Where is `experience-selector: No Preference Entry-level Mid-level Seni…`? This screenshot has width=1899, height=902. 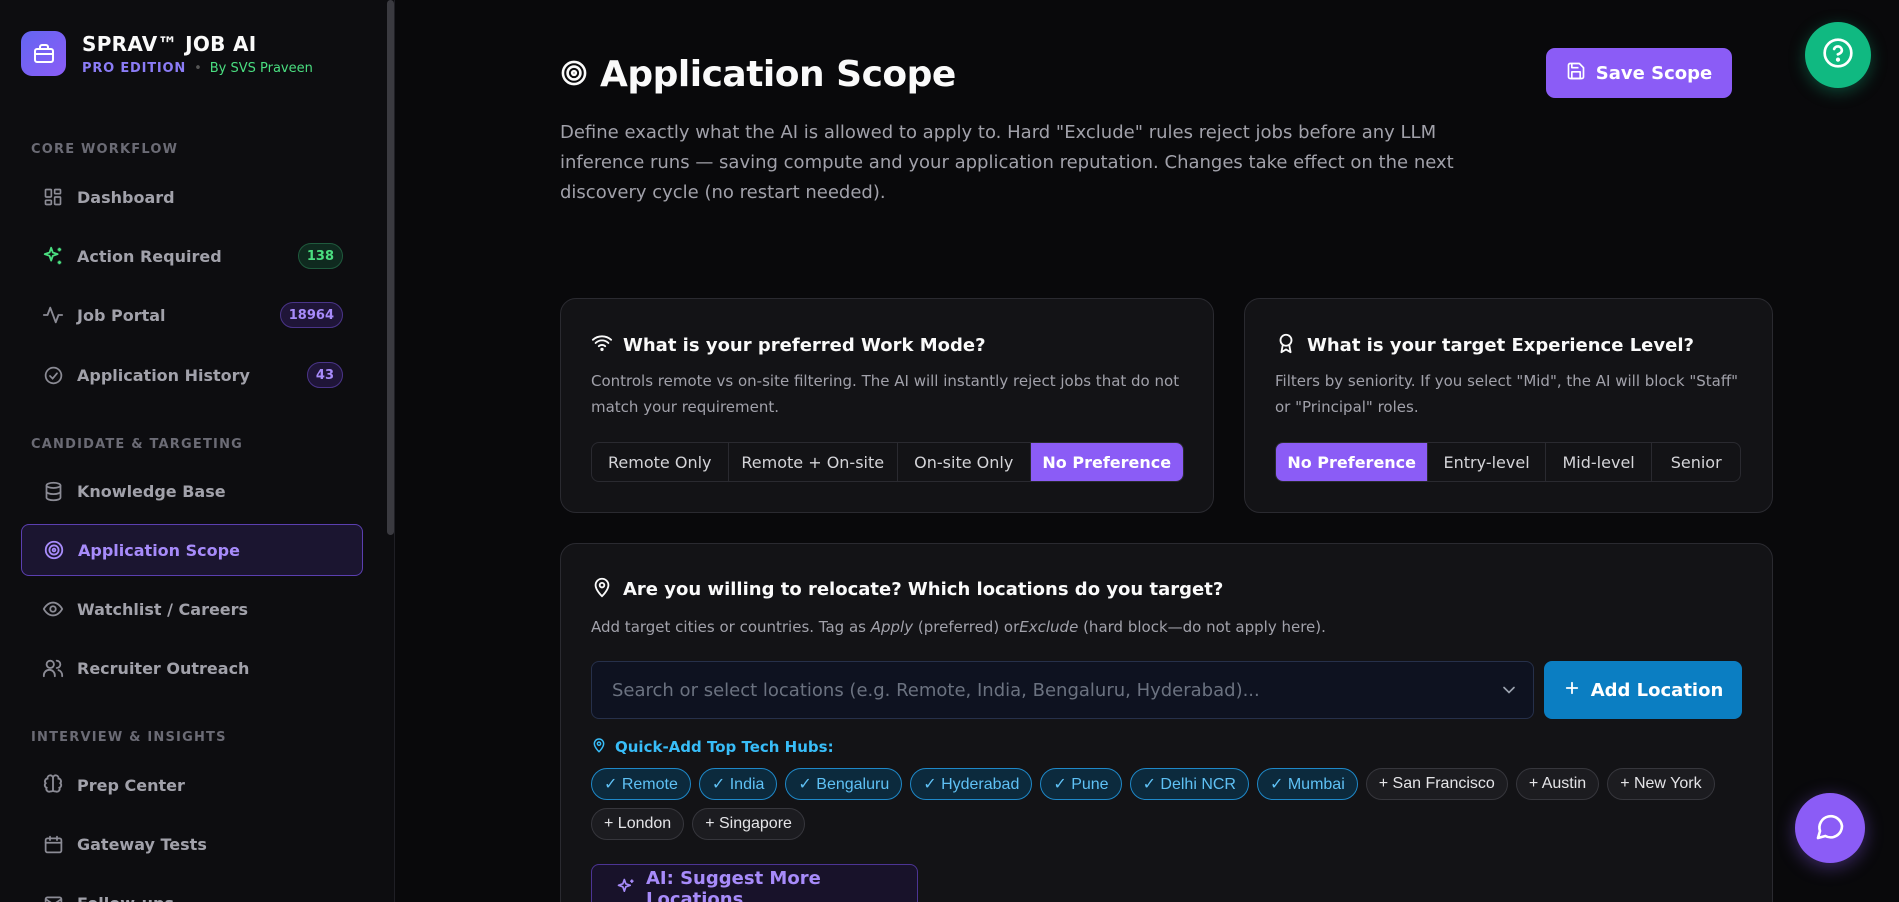
experience-selector: No Preference Entry-level Mid-level Seni… is located at coordinates (1508, 462).